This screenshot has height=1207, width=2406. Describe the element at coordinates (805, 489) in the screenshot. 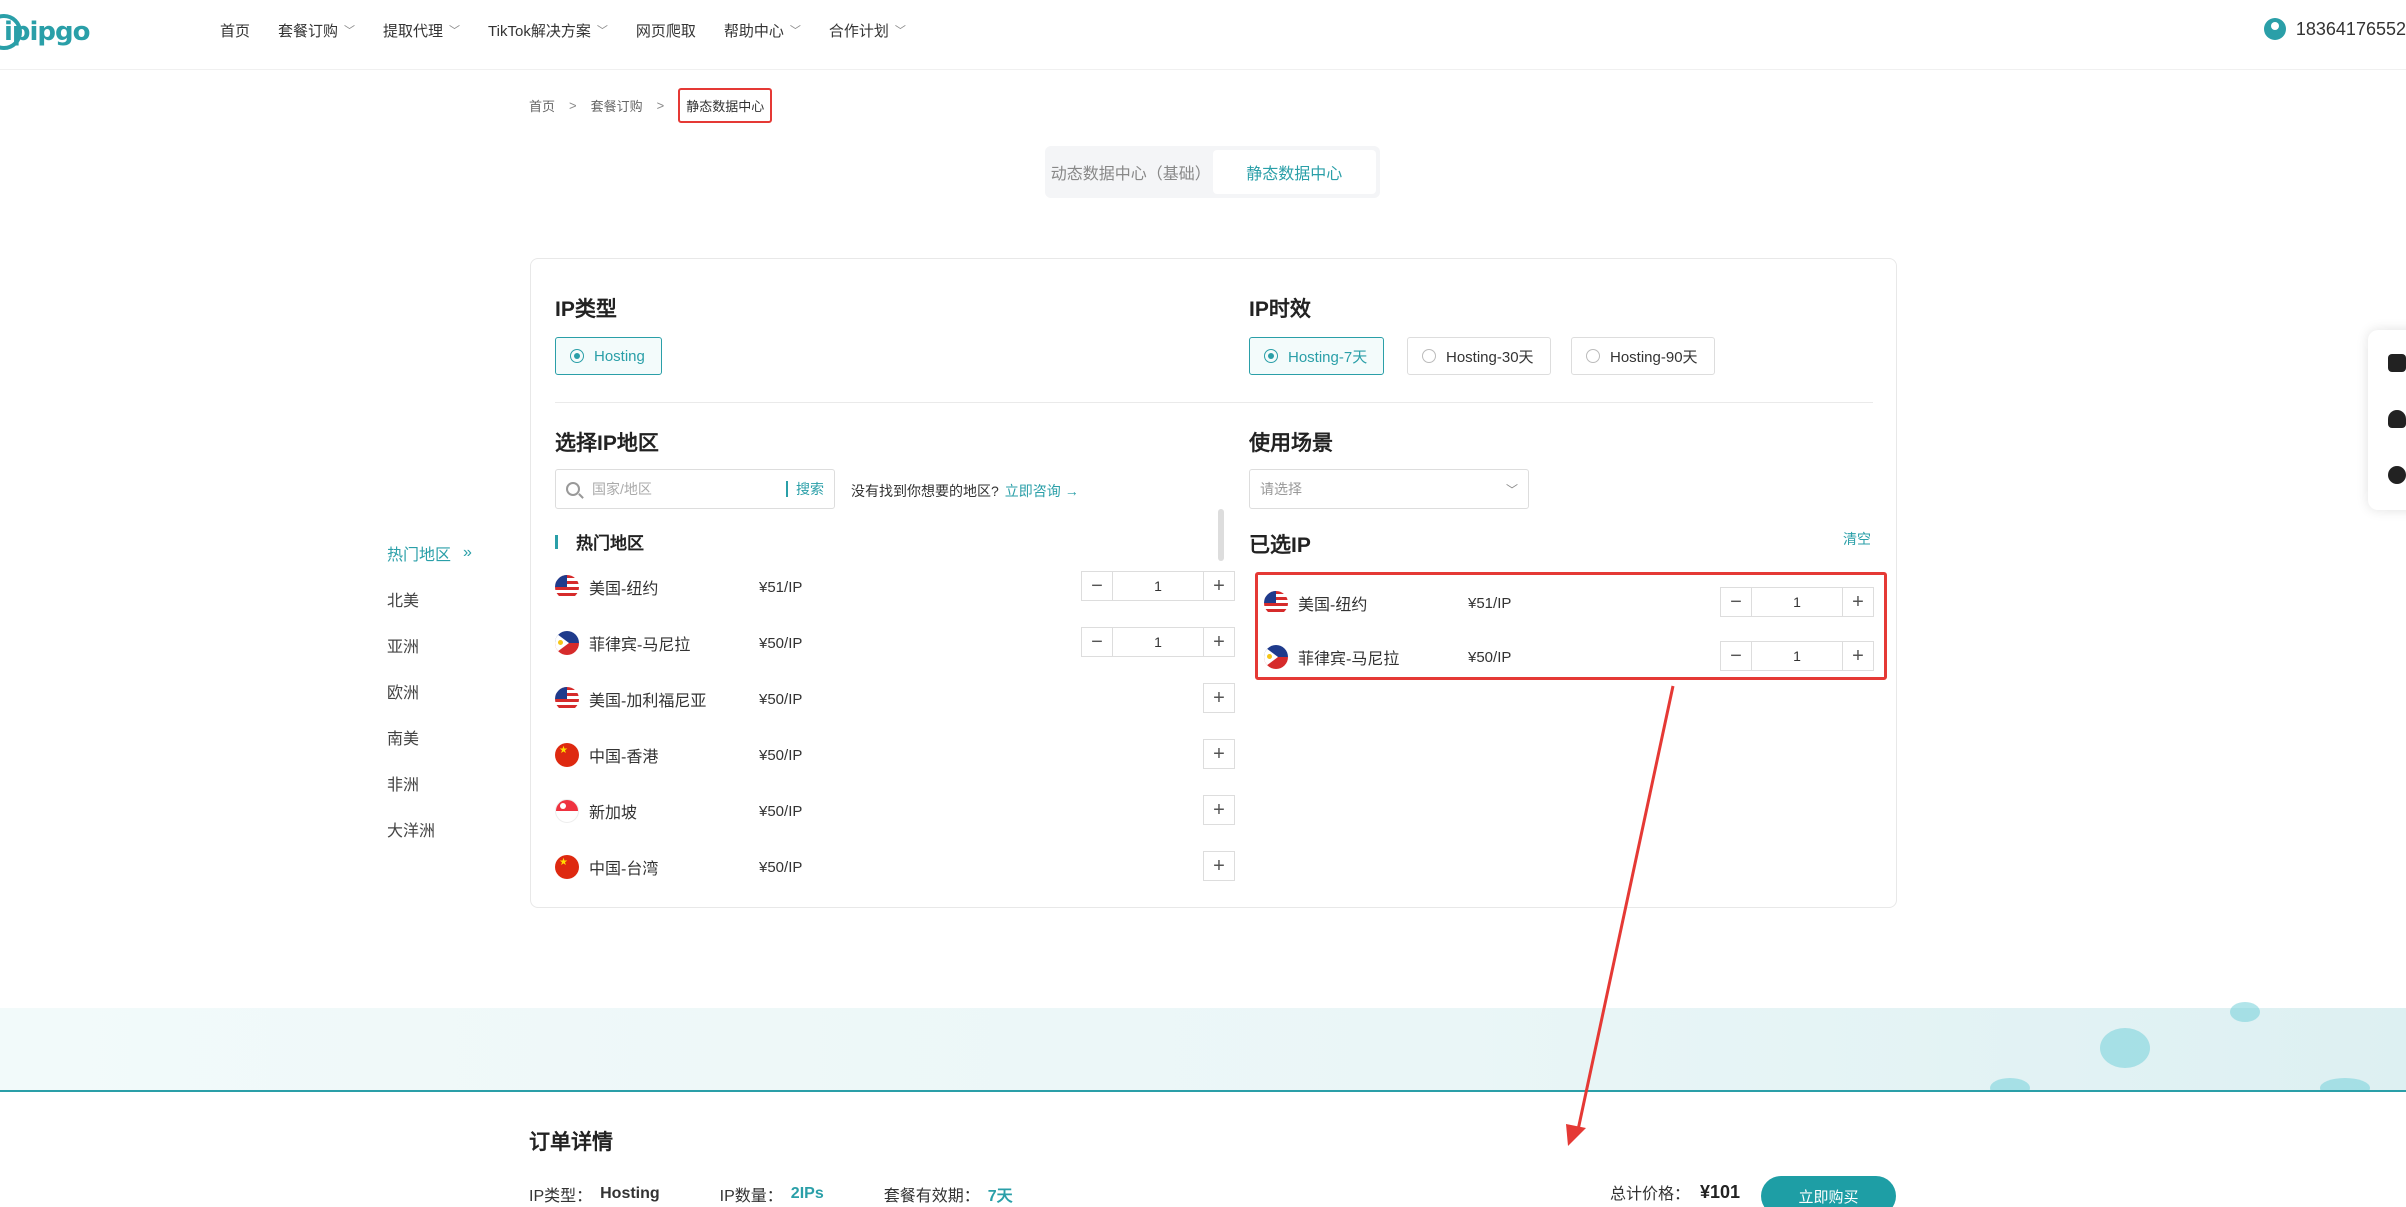

I see `search-button: 搜索` at that location.